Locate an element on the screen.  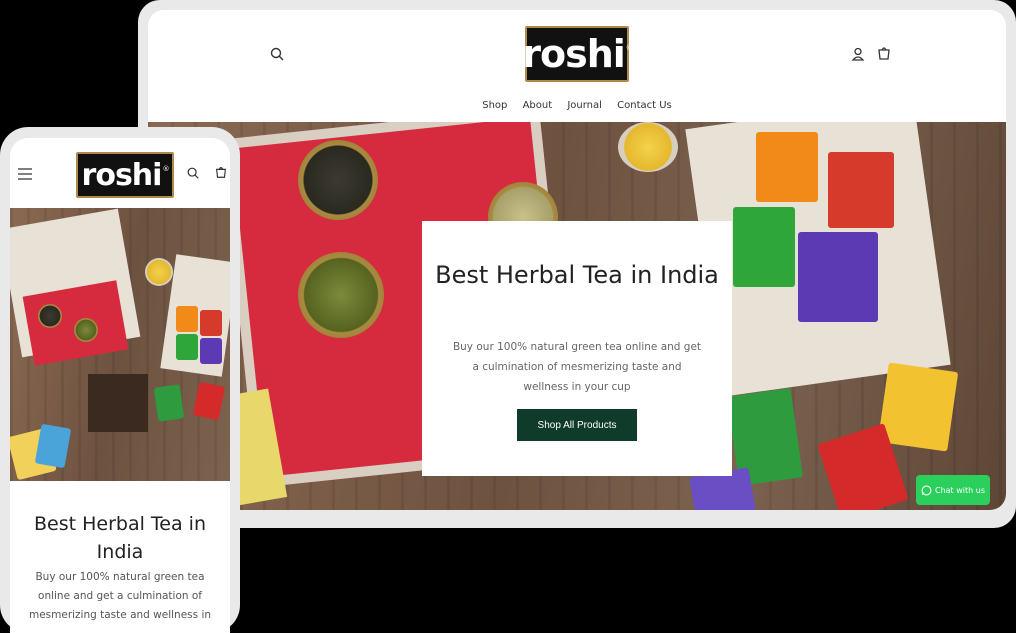
chat-label: Chat with us is located at coordinates (960, 490).